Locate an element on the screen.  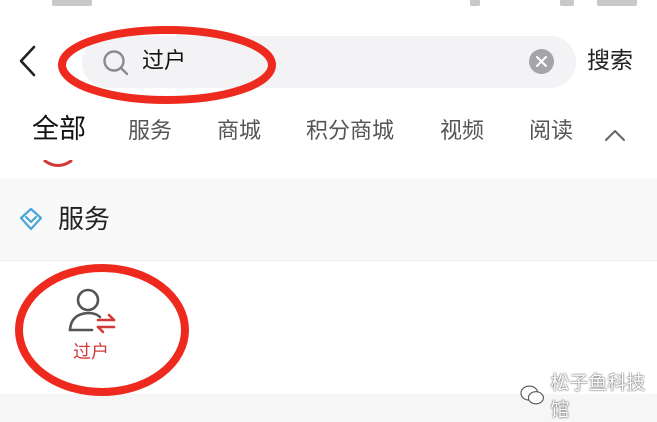
tab-points-mall: 积分商城 is located at coordinates (350, 132).